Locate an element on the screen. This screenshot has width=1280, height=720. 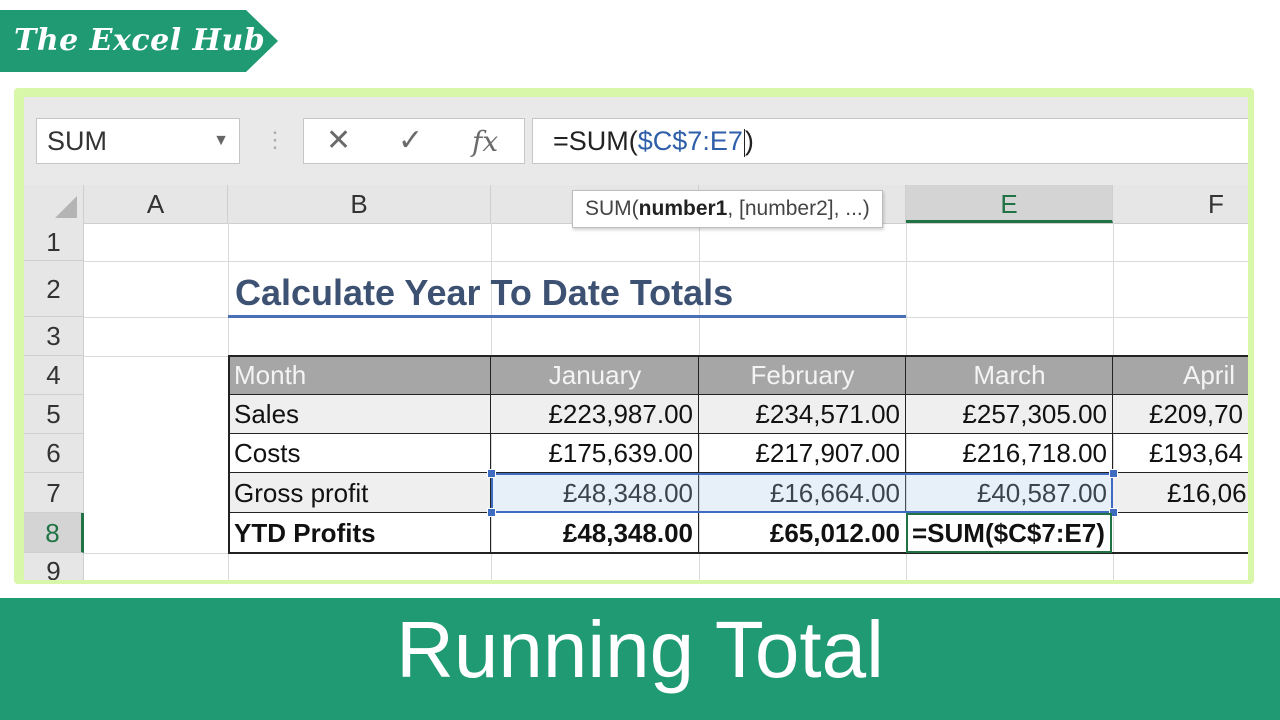
formula-range-highlight is located at coordinates (802, 493).